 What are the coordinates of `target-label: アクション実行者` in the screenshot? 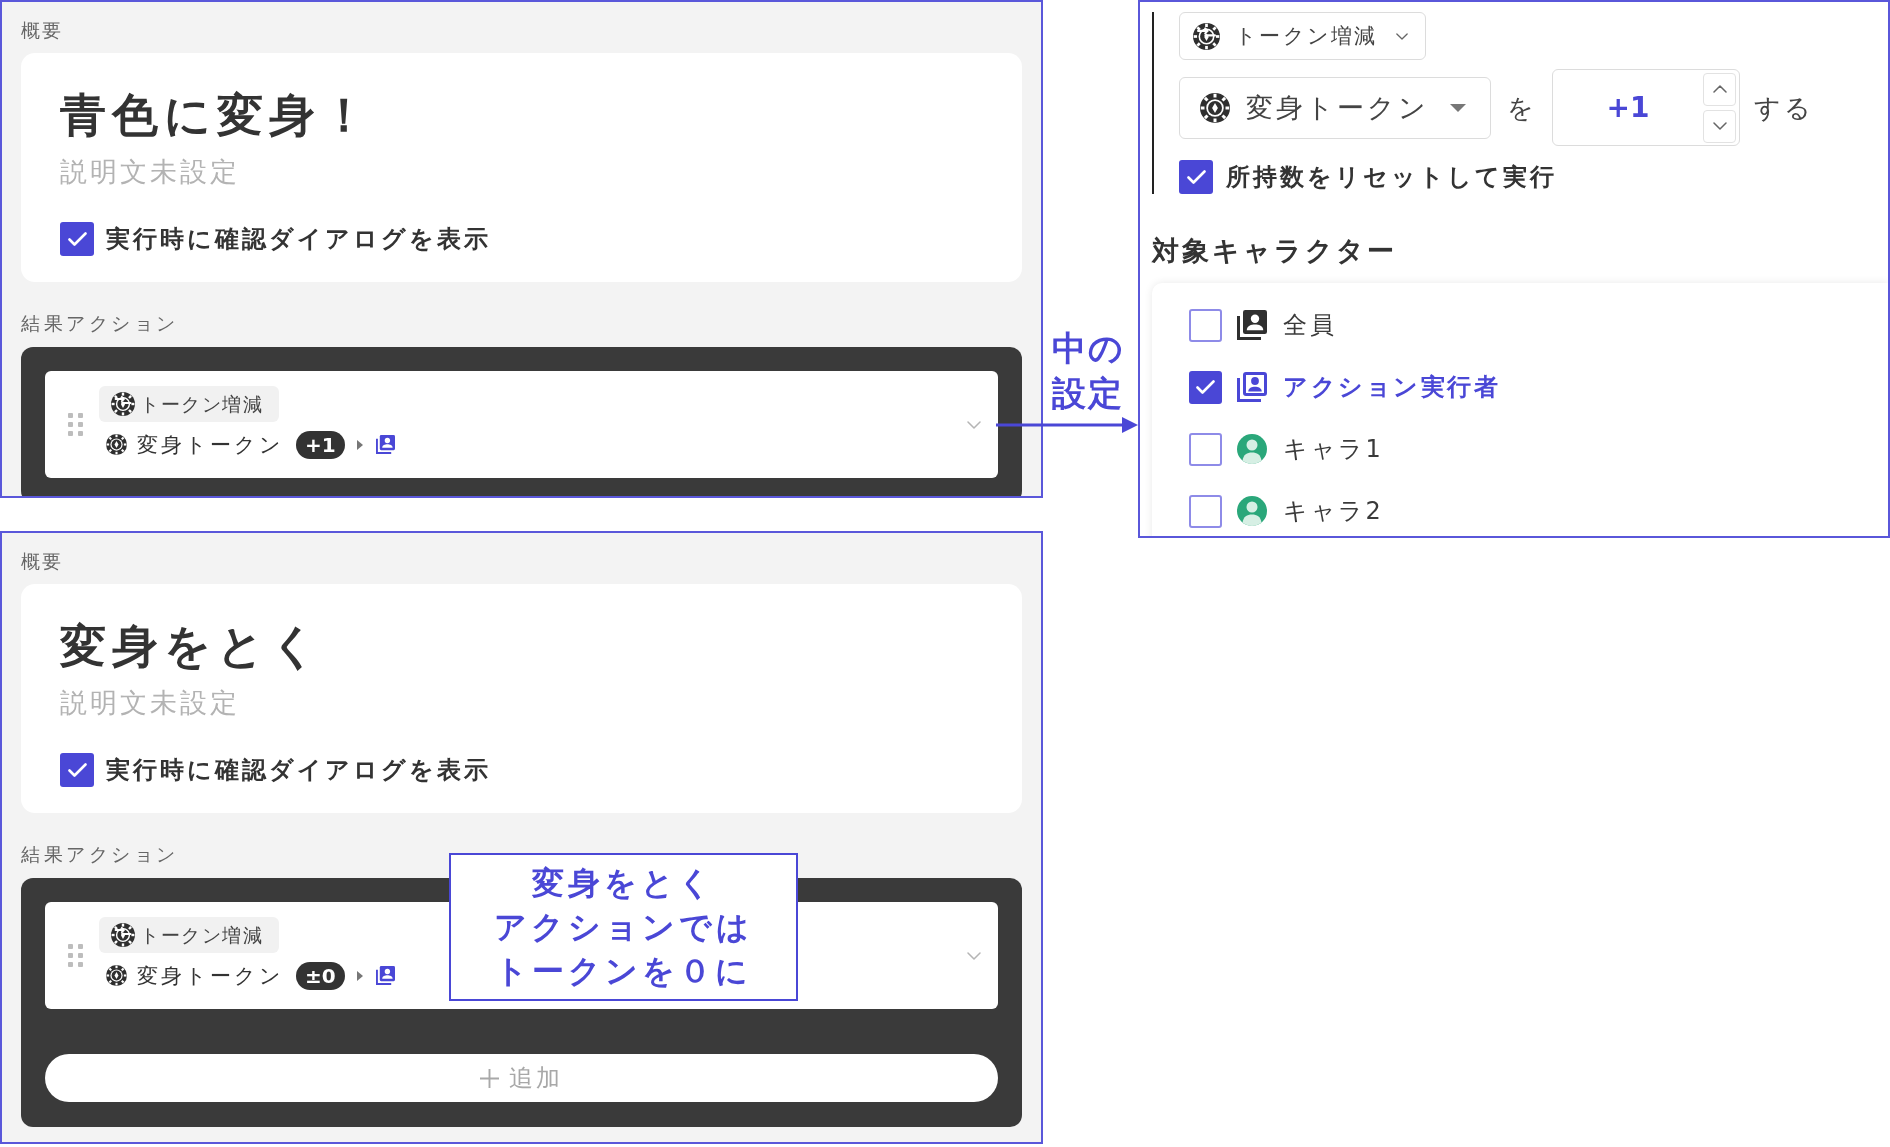 It's located at (1391, 387).